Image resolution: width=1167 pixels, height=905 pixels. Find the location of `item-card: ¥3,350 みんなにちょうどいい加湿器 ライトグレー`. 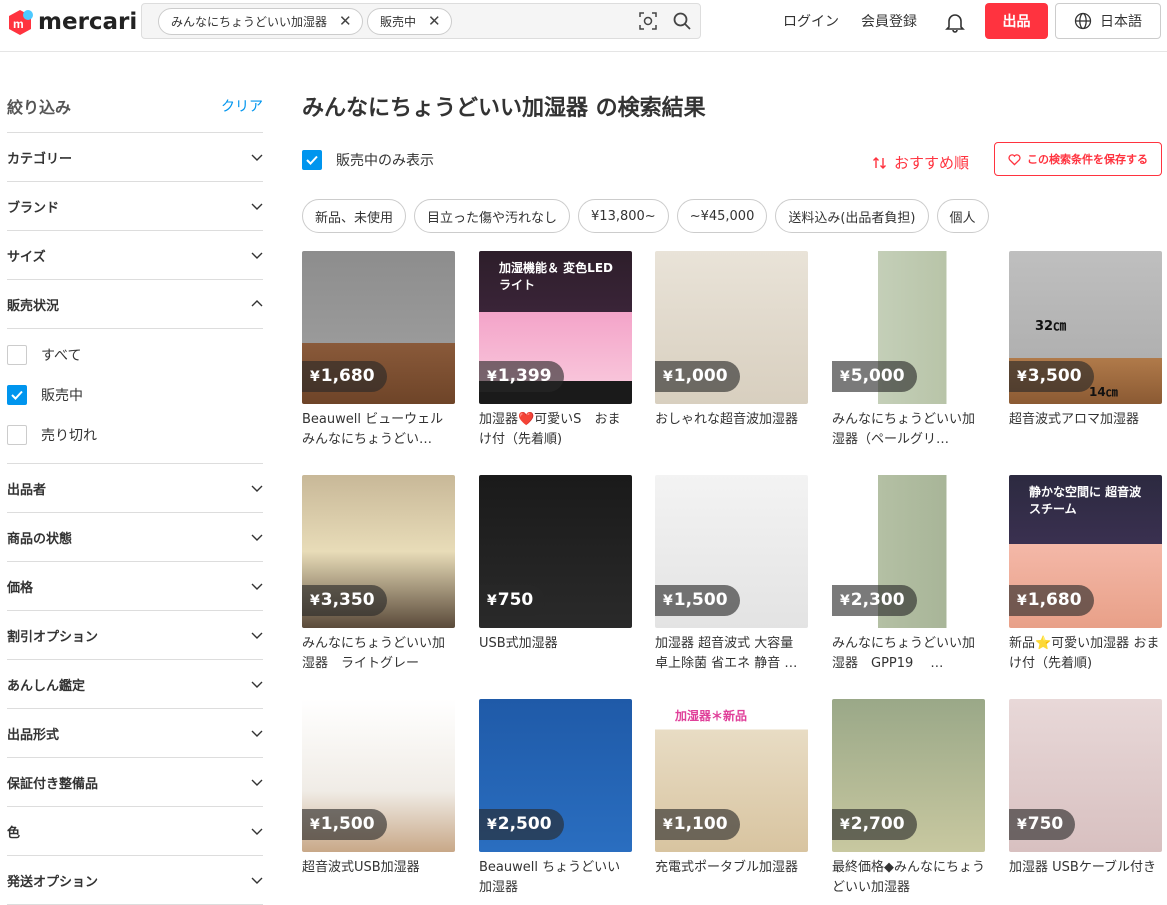

item-card: ¥3,350 みんなにちょうどいい加湿器 ライトグレー is located at coordinates (378, 574).